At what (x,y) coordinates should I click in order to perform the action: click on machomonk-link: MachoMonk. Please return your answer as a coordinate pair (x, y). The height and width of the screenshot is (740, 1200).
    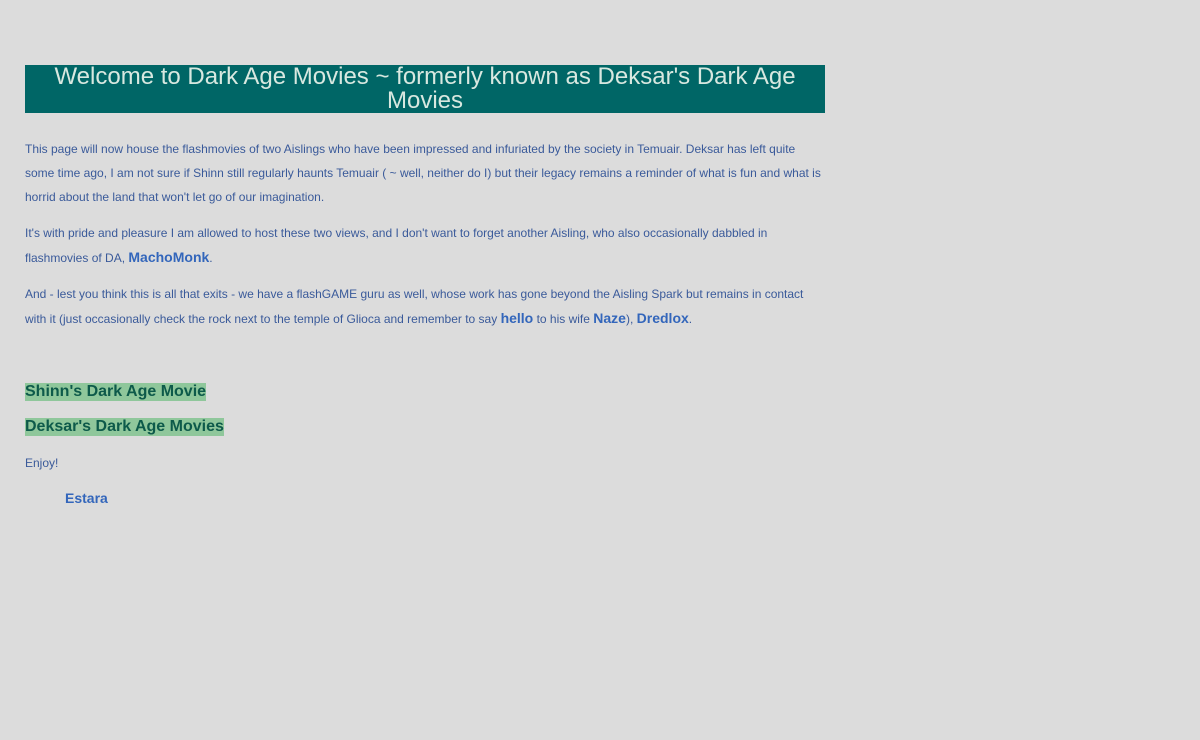
    Looking at the image, I should click on (168, 257).